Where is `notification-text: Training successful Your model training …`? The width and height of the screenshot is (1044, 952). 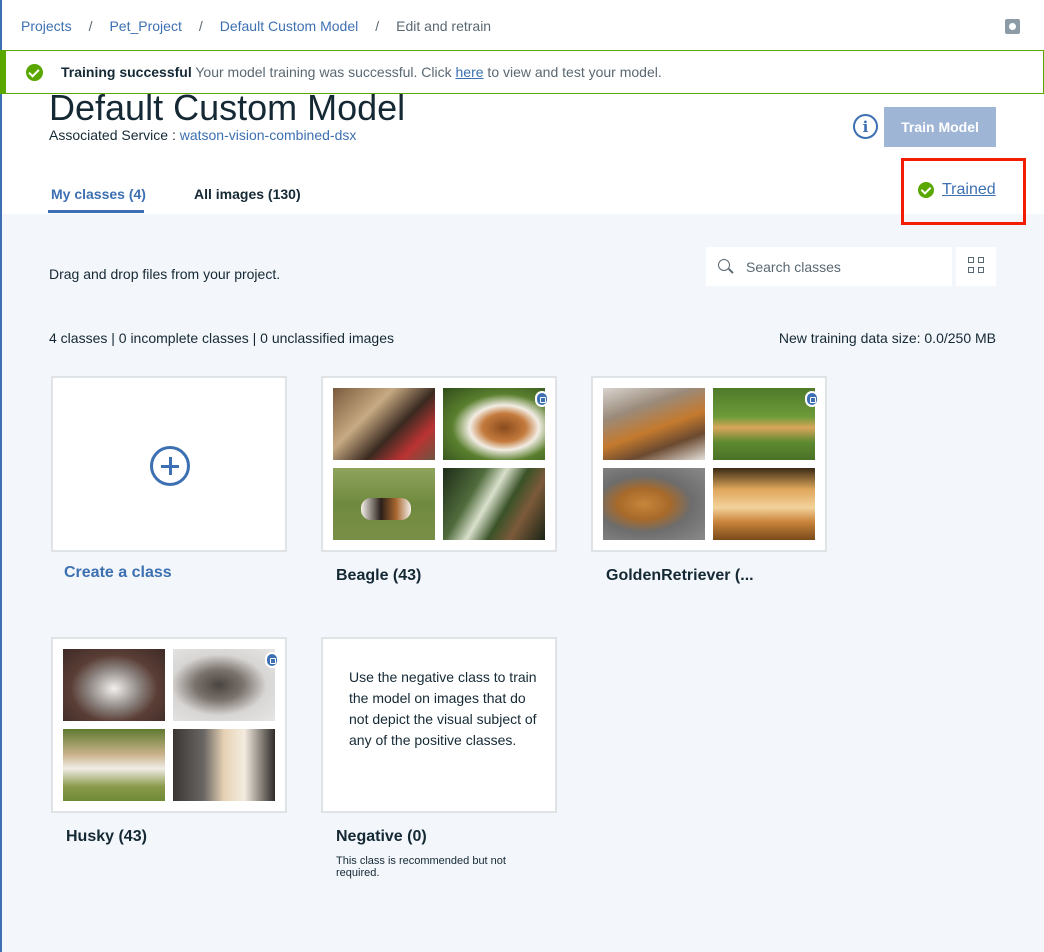 notification-text: Training successful Your model training … is located at coordinates (361, 72).